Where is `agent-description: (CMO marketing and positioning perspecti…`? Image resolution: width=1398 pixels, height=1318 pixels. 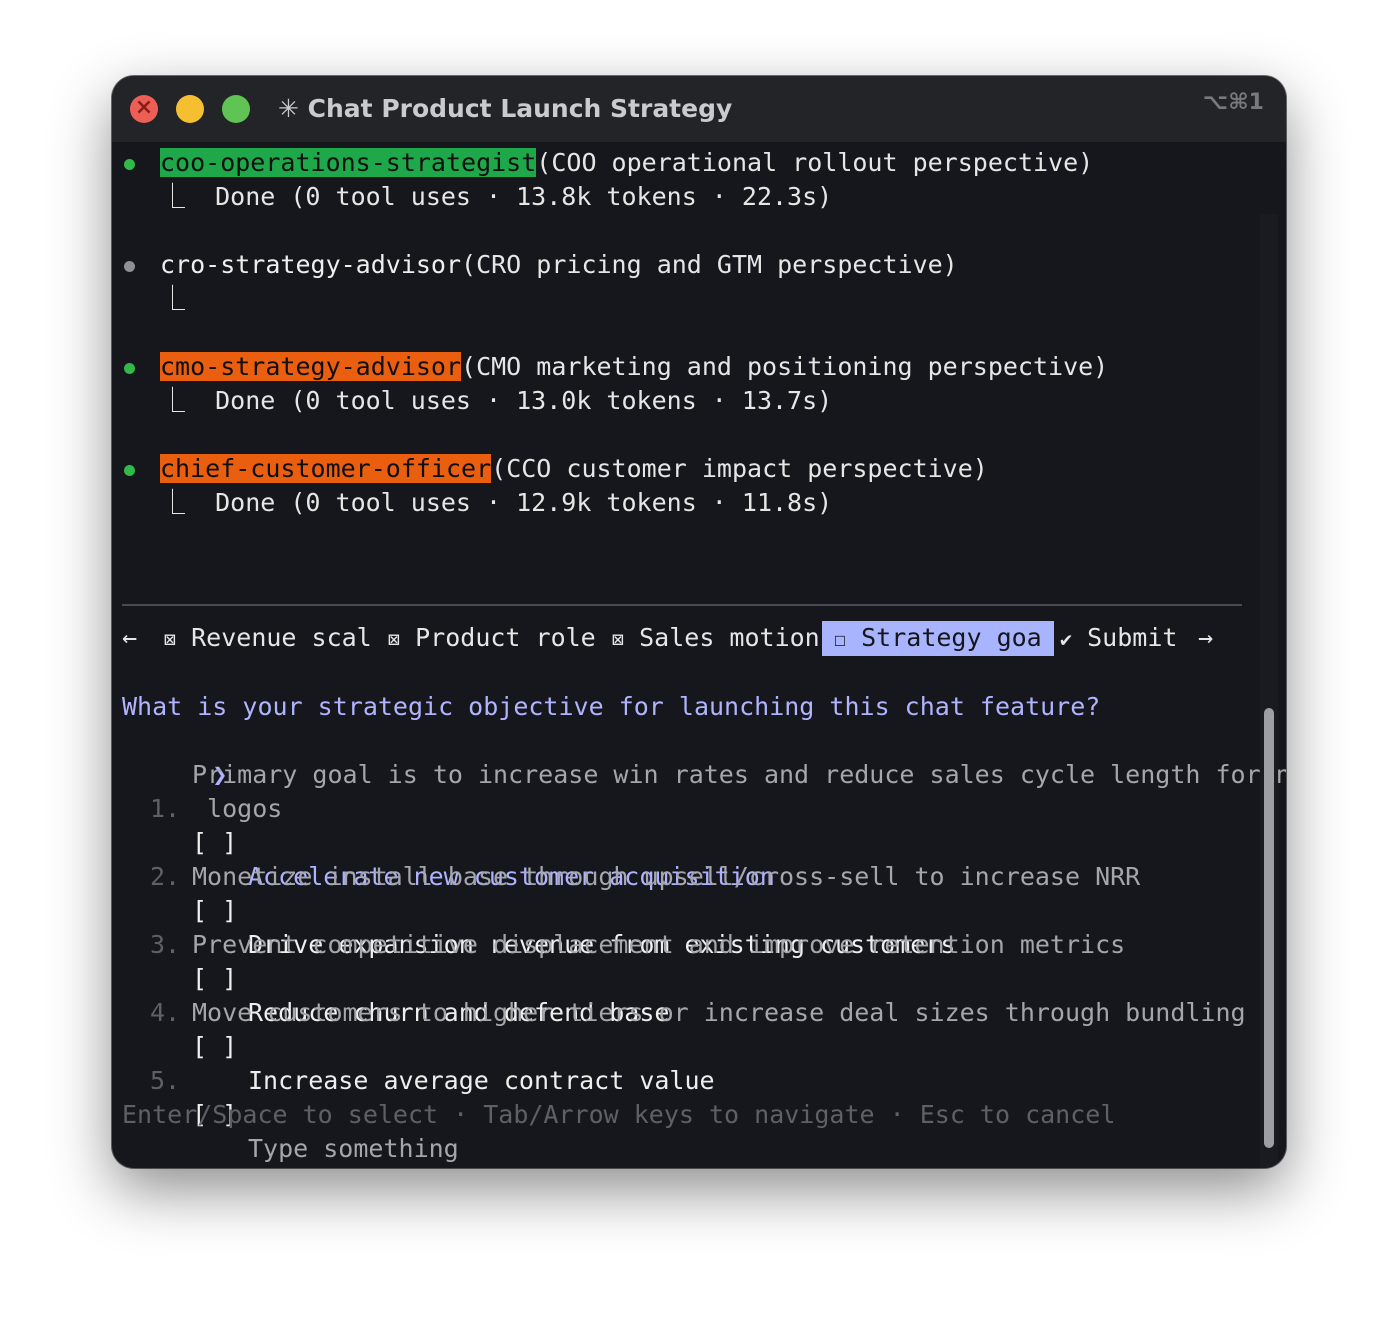
agent-description: (CMO marketing and positioning perspecti… is located at coordinates (785, 366).